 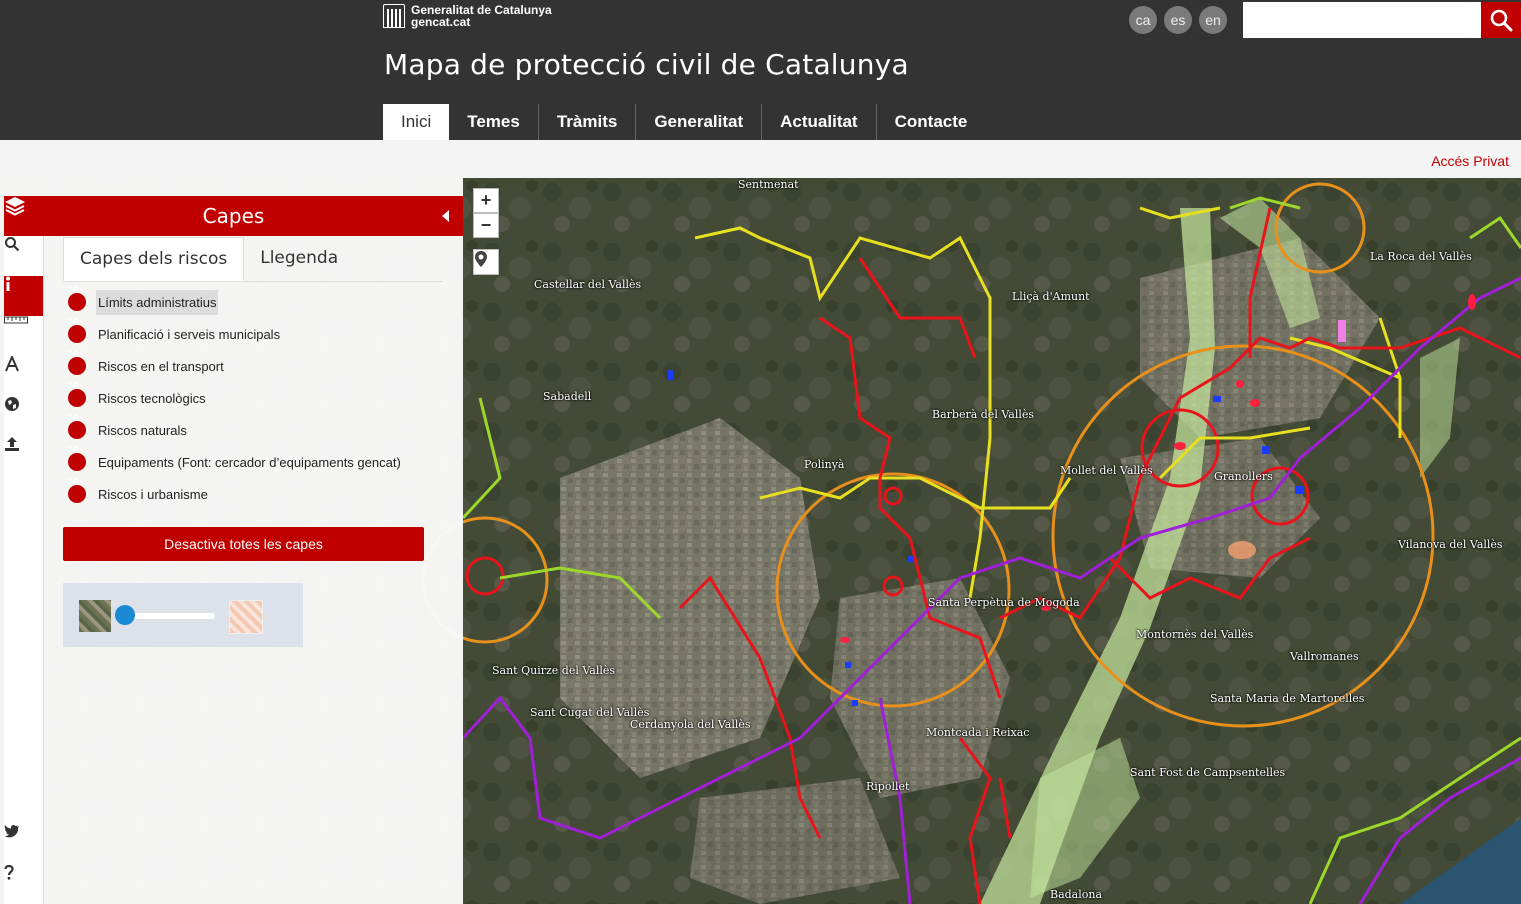 What do you see at coordinates (1143, 20) in the screenshot?
I see `lang-ca: ca` at bounding box center [1143, 20].